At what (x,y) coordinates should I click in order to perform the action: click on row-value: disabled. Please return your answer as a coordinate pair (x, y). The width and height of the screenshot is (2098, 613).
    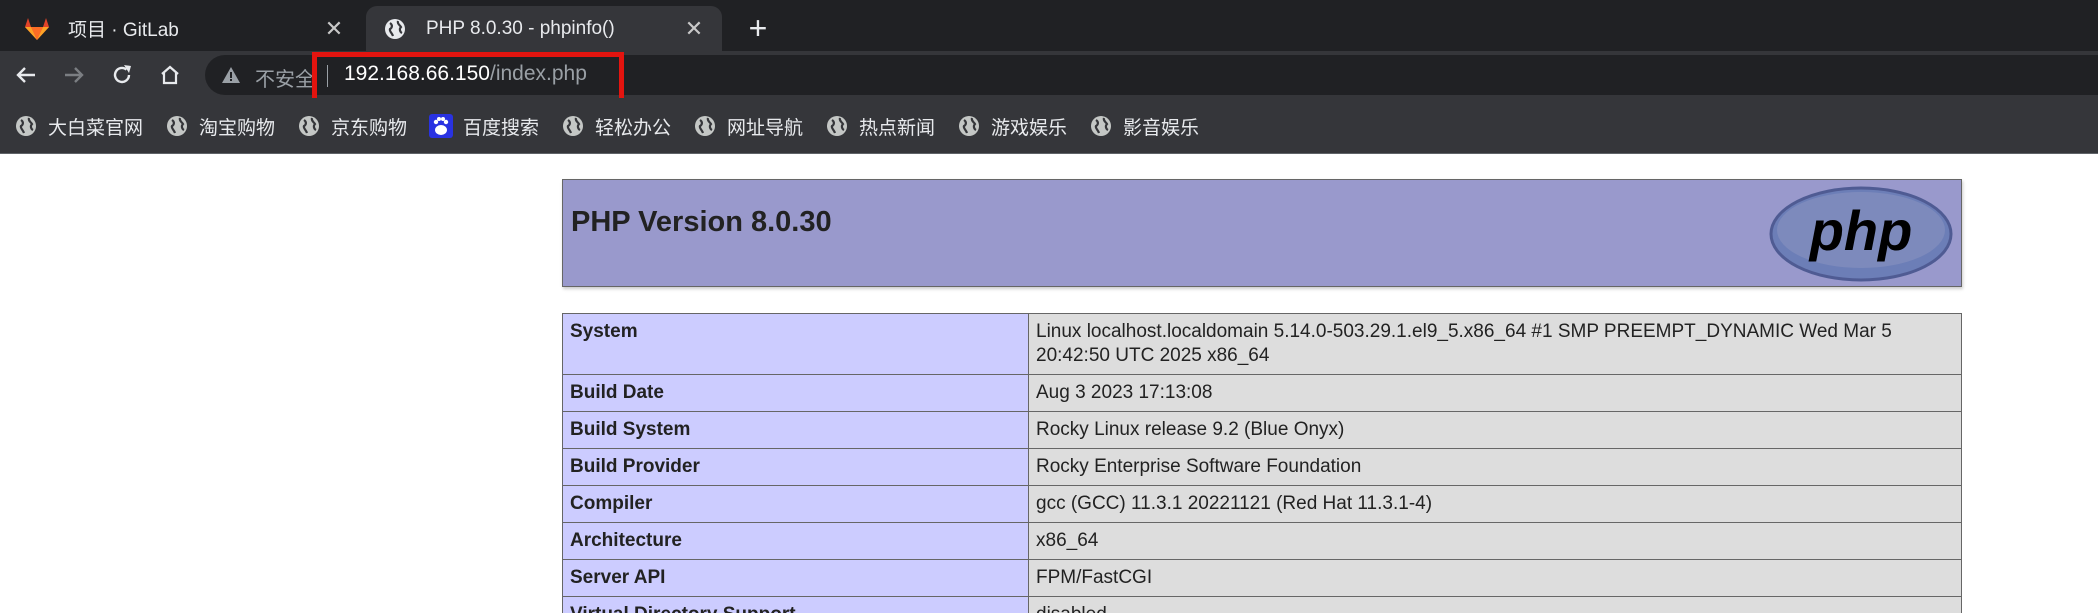
    Looking at the image, I should click on (1495, 604).